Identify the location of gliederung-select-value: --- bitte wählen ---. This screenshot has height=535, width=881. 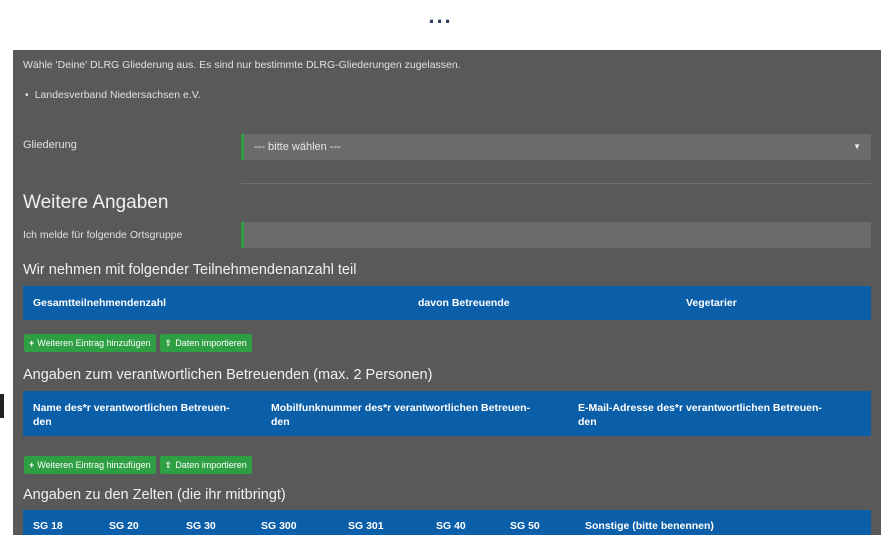
(297, 147).